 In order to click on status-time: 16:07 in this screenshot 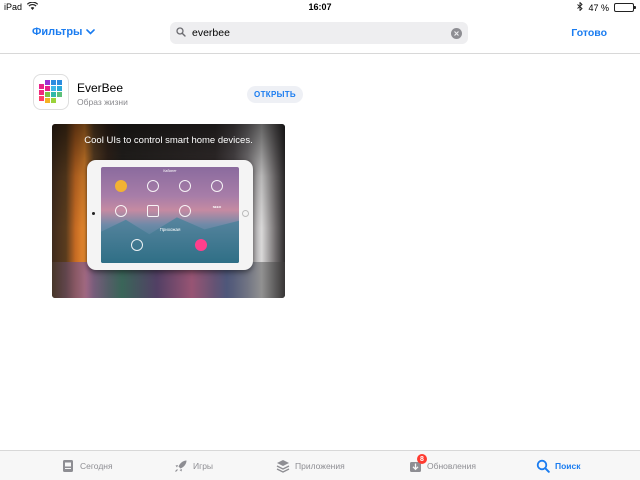, I will do `click(320, 7)`.